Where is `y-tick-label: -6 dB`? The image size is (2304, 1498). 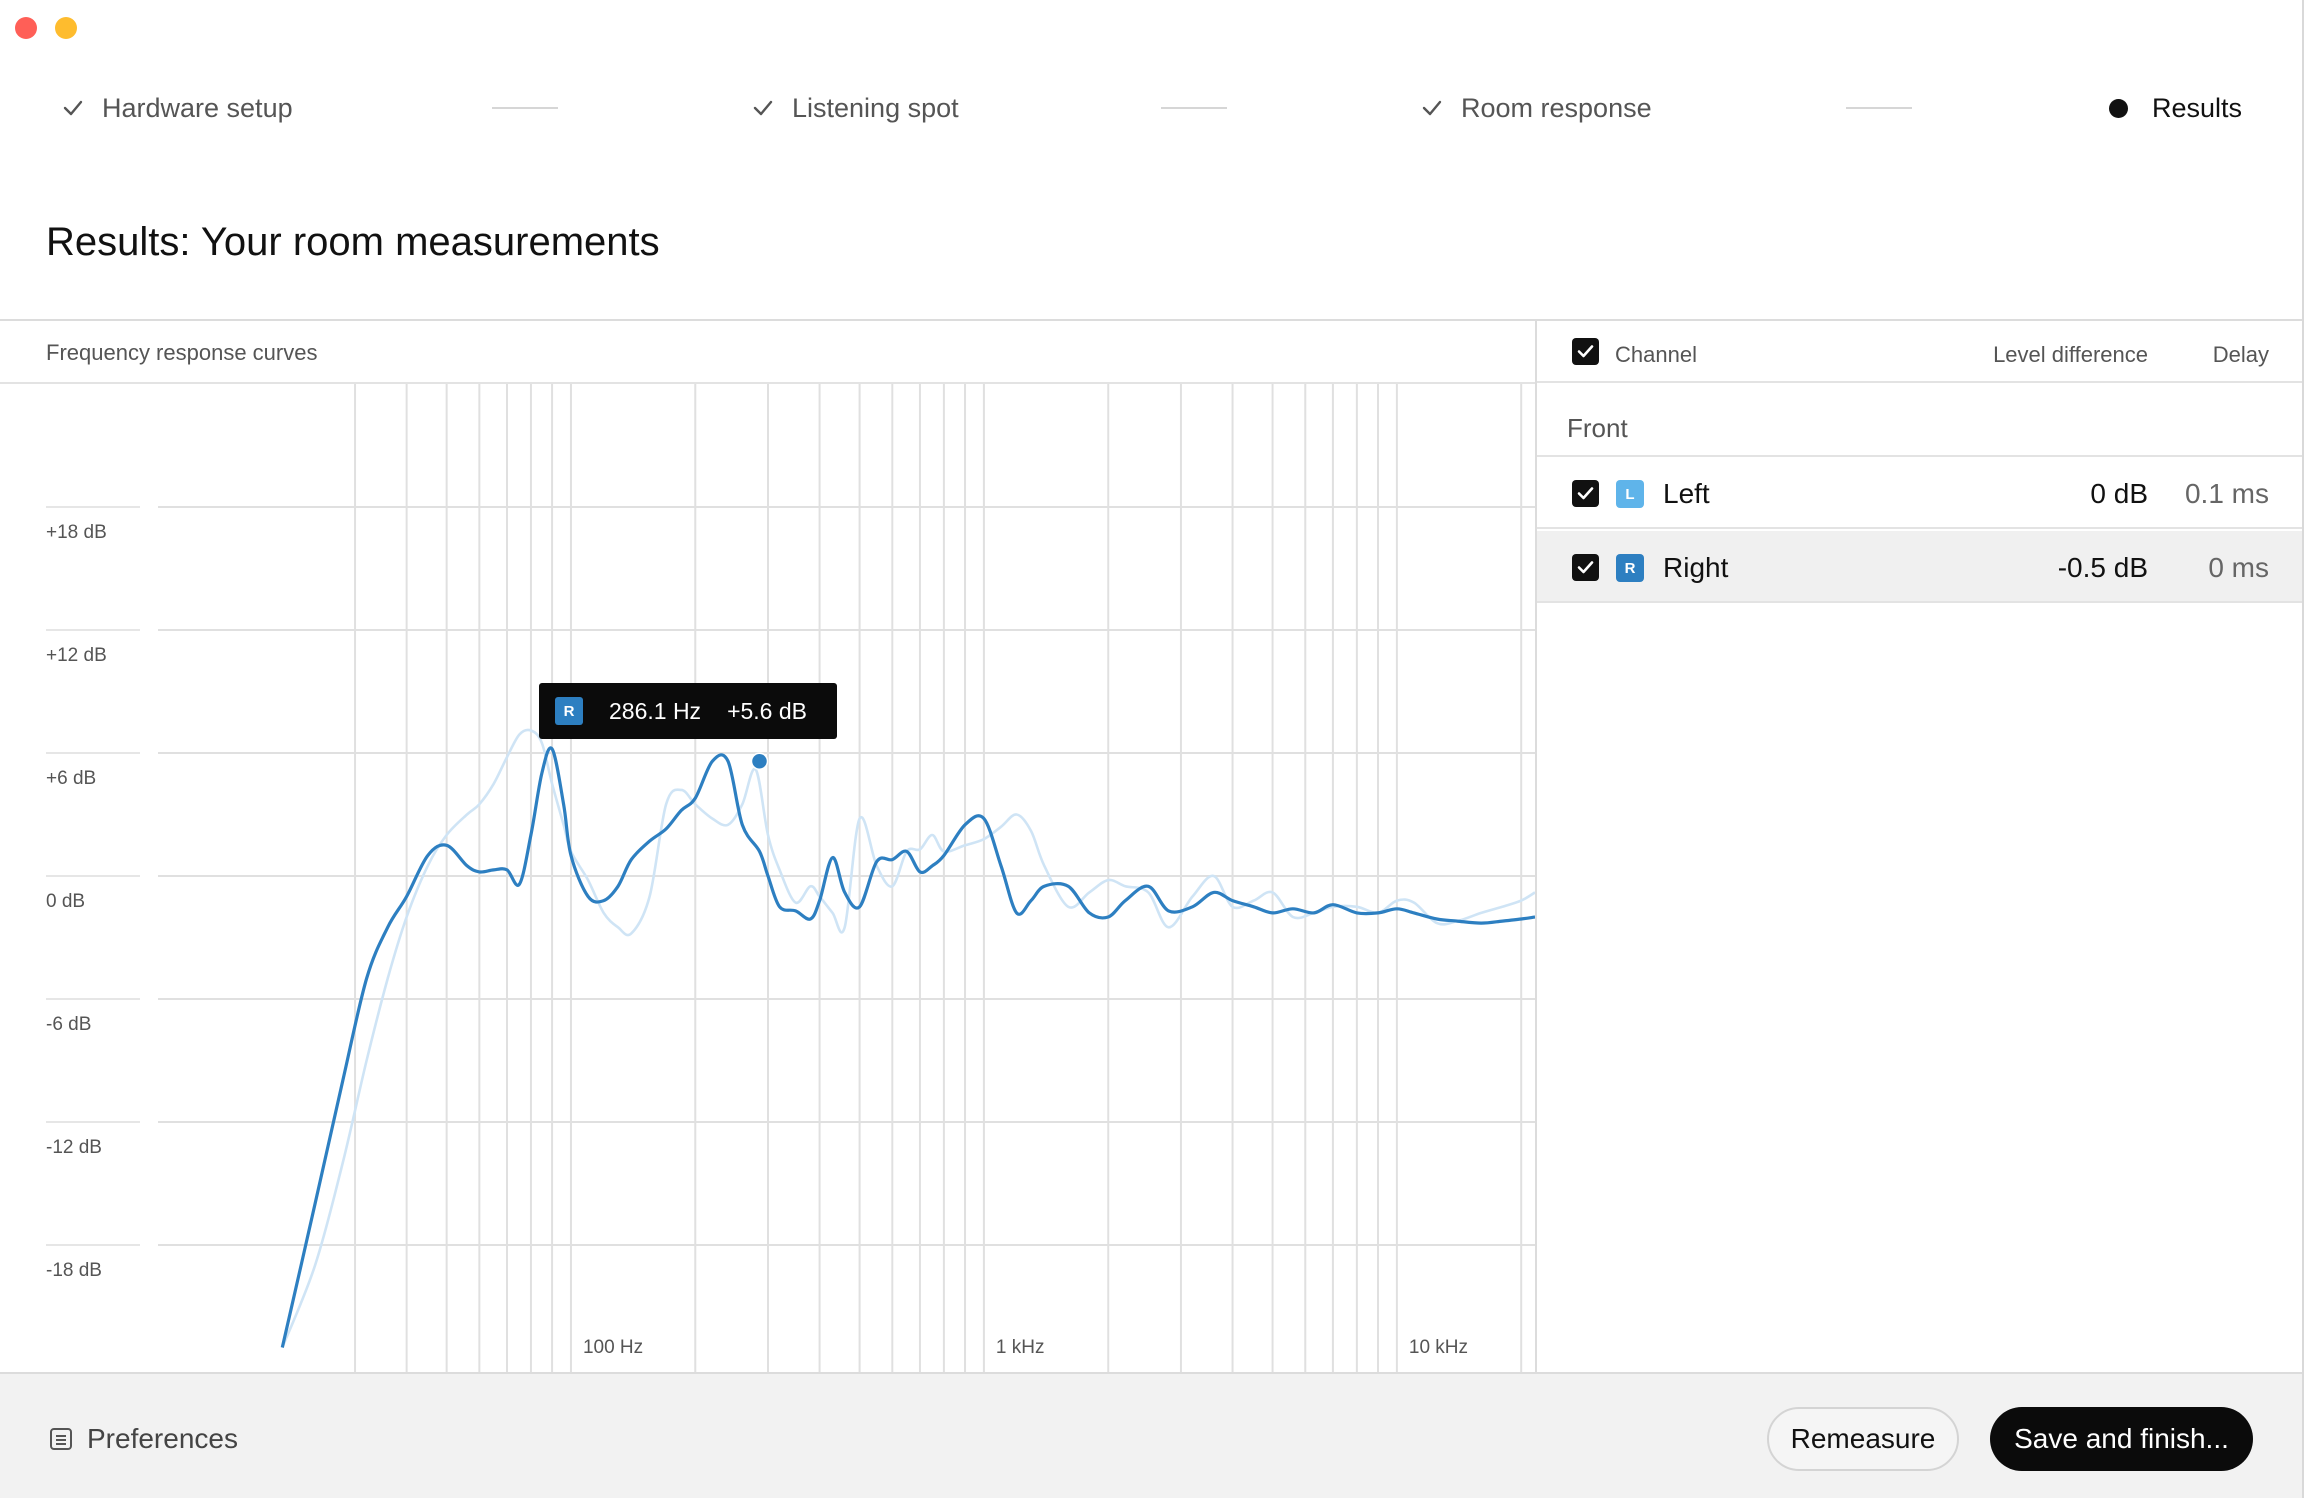 y-tick-label: -6 dB is located at coordinates (68, 1024).